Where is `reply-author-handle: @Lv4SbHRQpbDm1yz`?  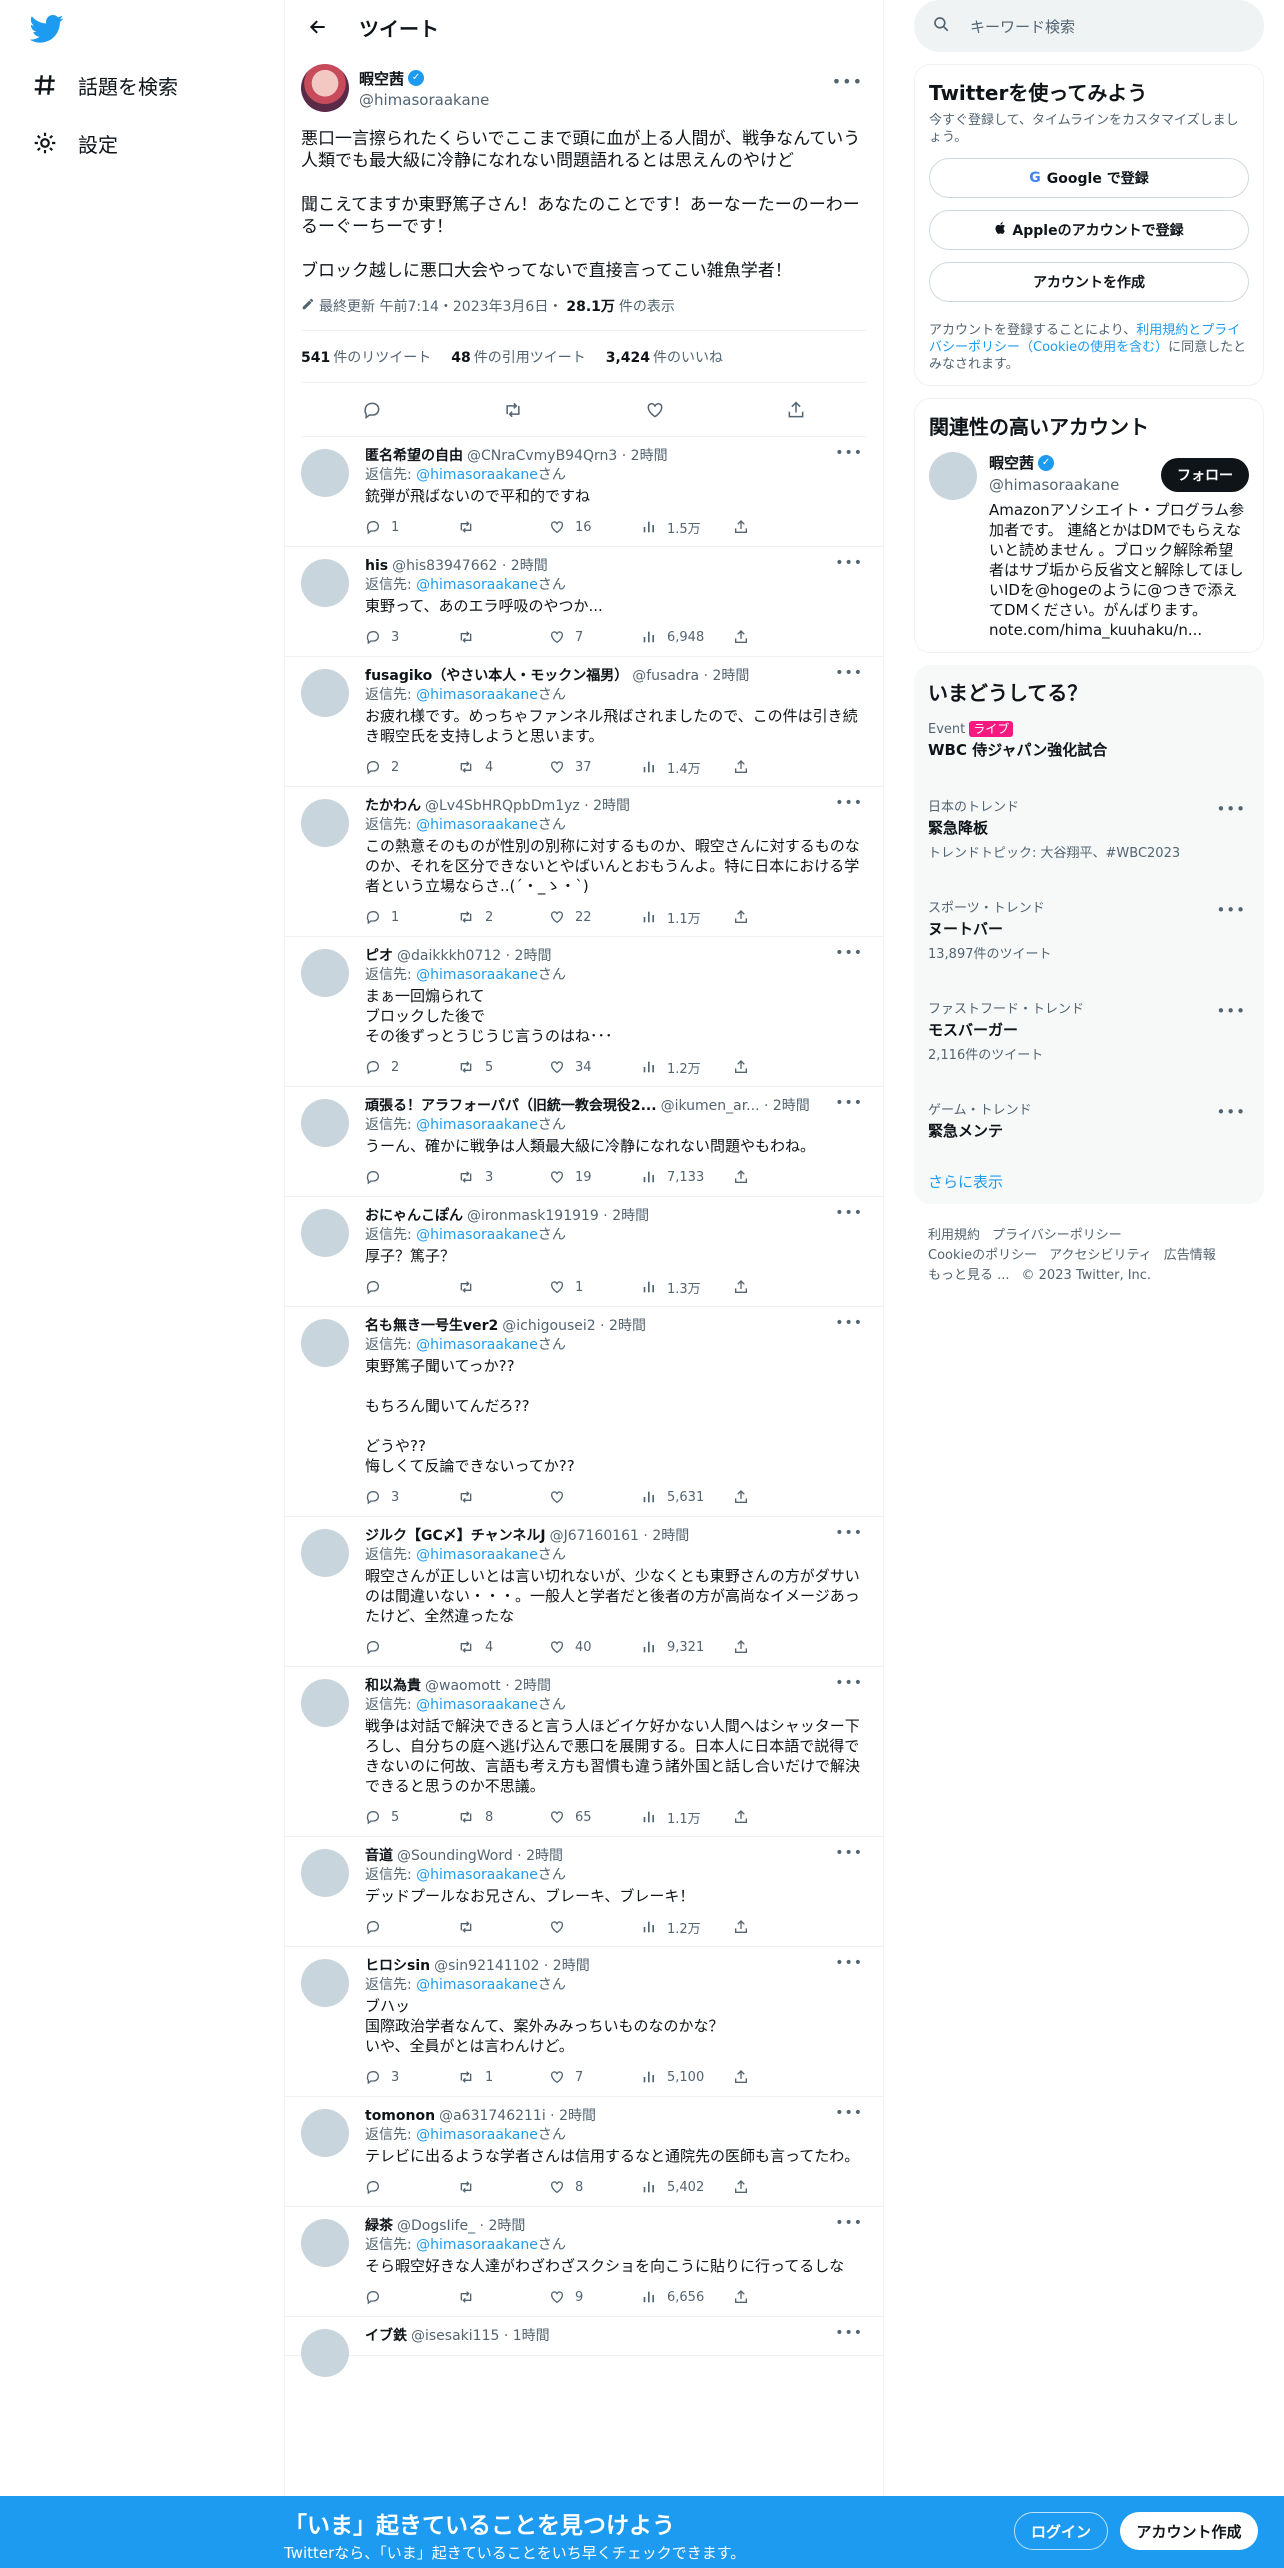 reply-author-handle: @Lv4SbHRQpbDm1yz is located at coordinates (502, 806).